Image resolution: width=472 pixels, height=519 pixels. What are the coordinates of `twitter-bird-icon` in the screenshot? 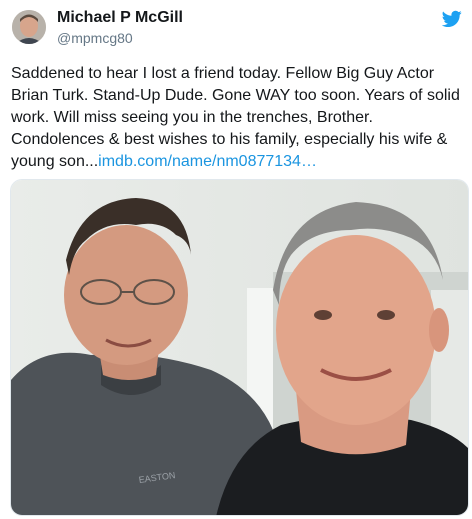 It's located at (452, 19).